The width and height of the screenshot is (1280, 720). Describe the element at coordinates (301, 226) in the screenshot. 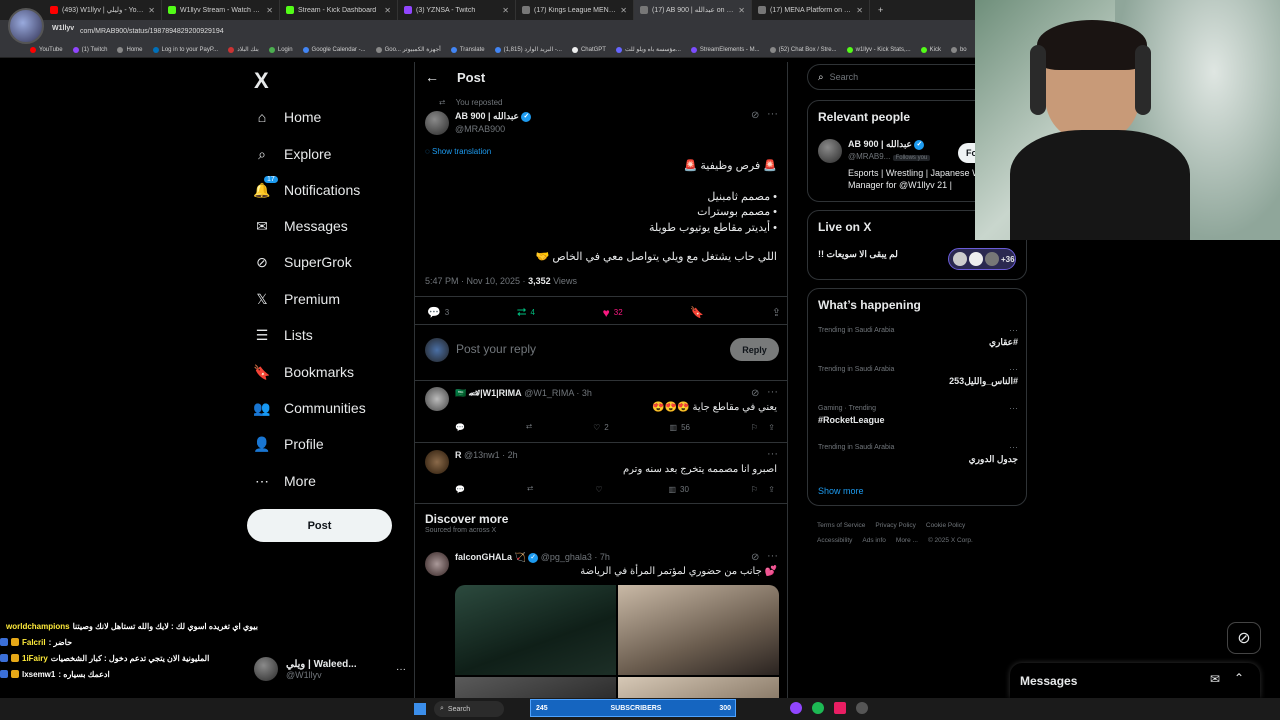

I see `nav-item-messages: ✉ Messages` at that location.